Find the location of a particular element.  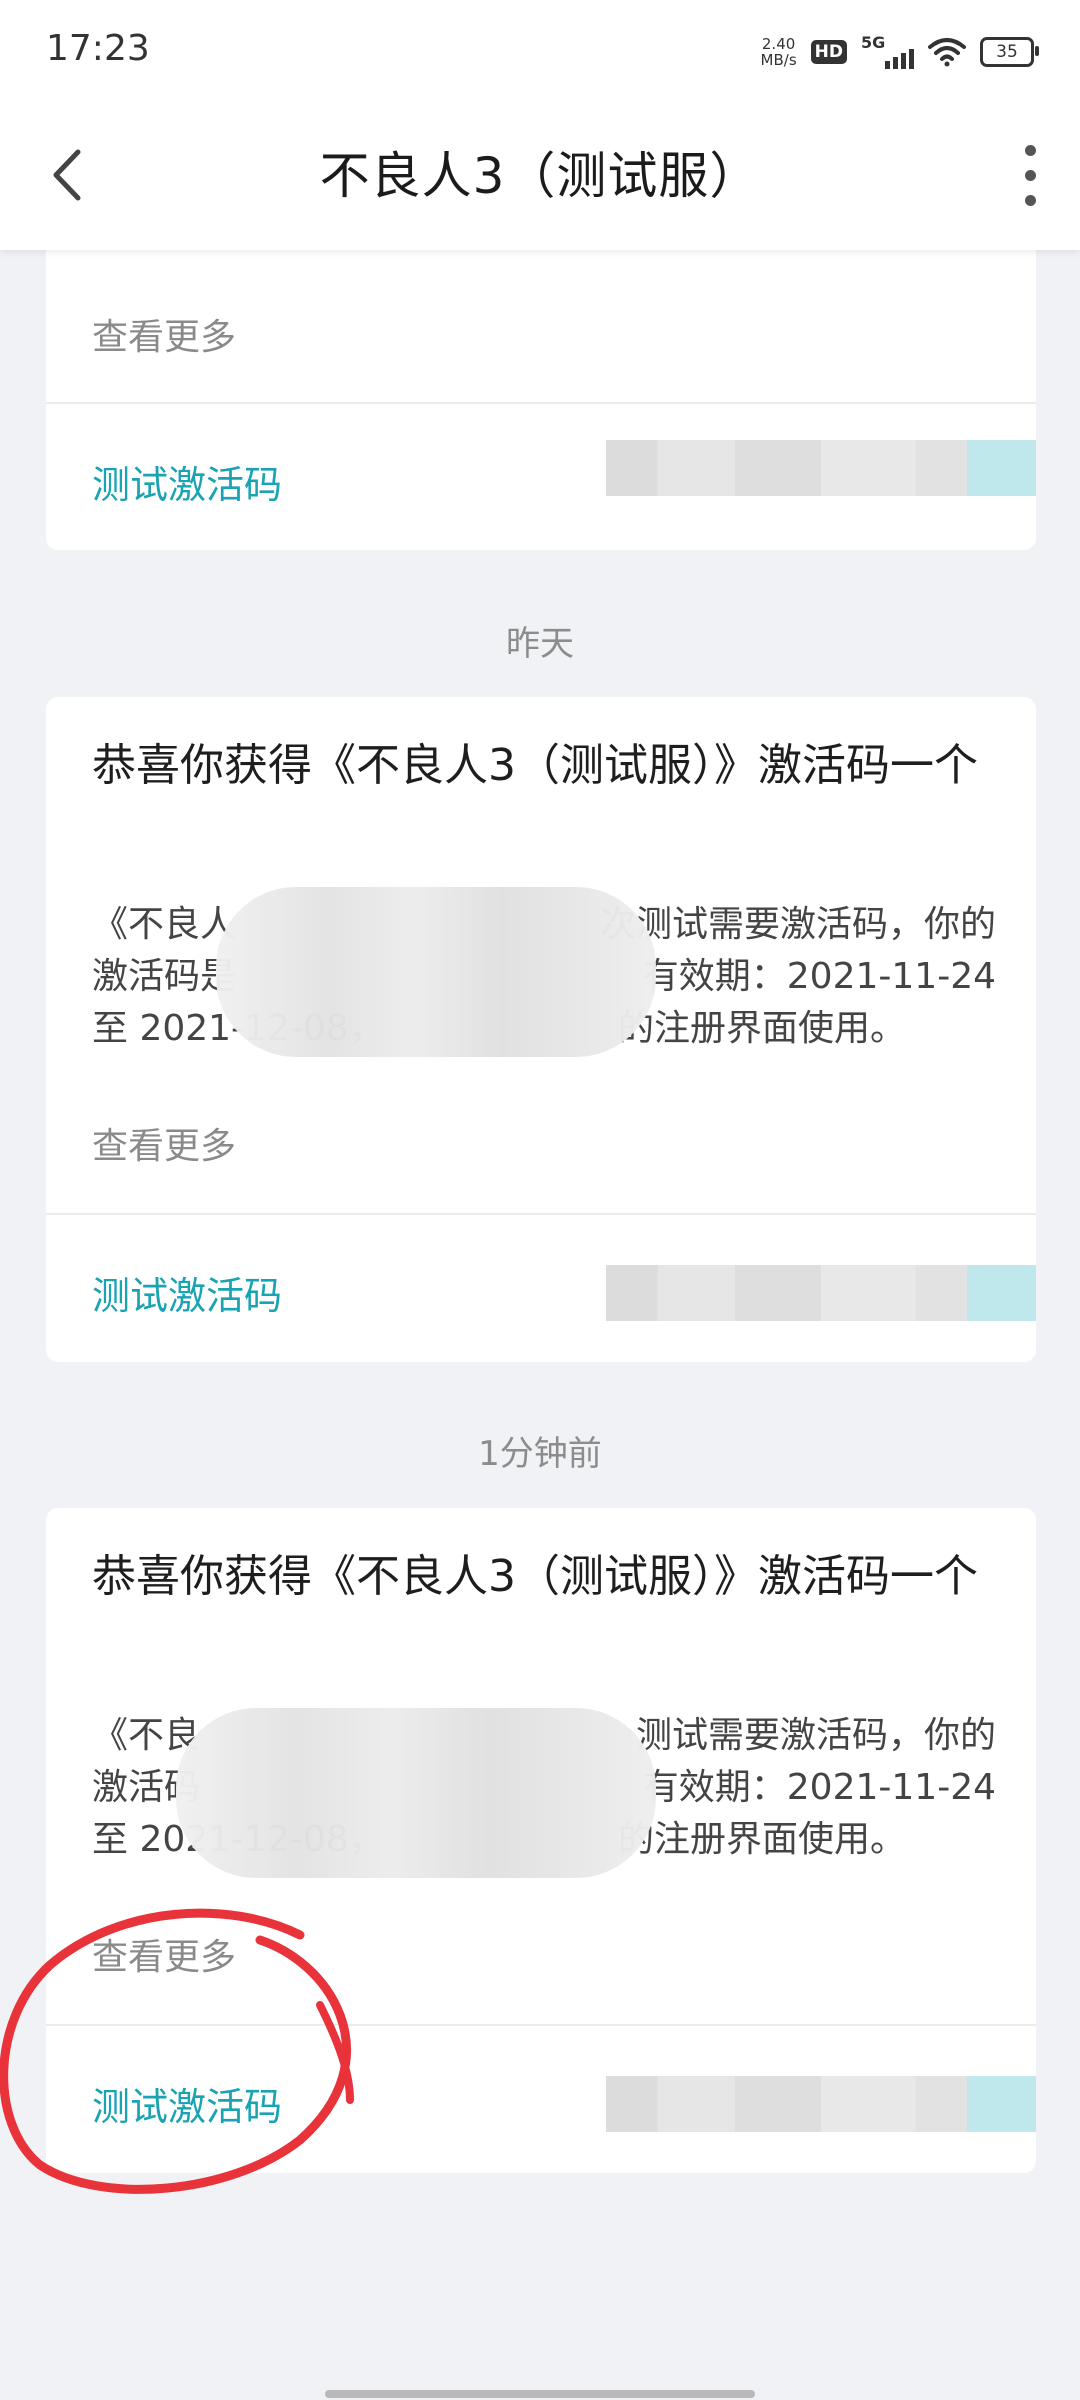

battery-icon: 35 is located at coordinates (1009, 52).